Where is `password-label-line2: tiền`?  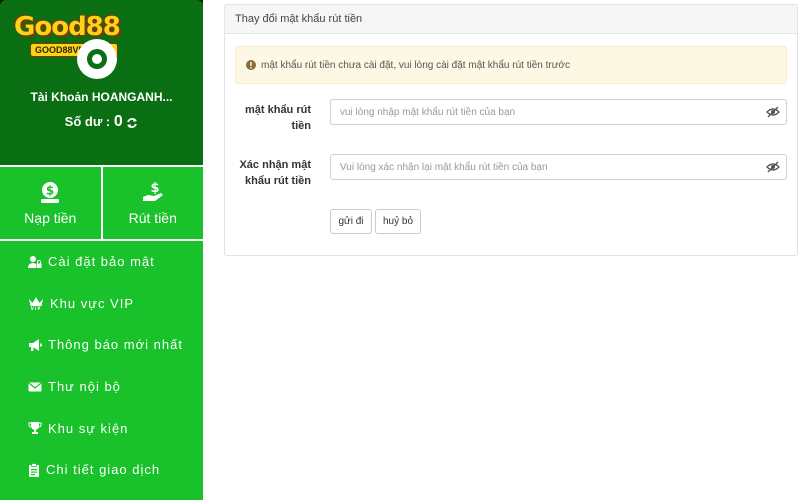 password-label-line2: tiền is located at coordinates (301, 126).